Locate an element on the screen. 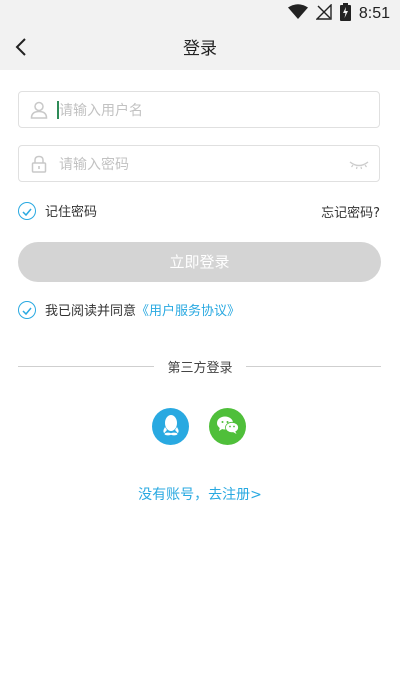 Image resolution: width=400 pixels, height=700 pixels. username-input is located at coordinates (199, 110).